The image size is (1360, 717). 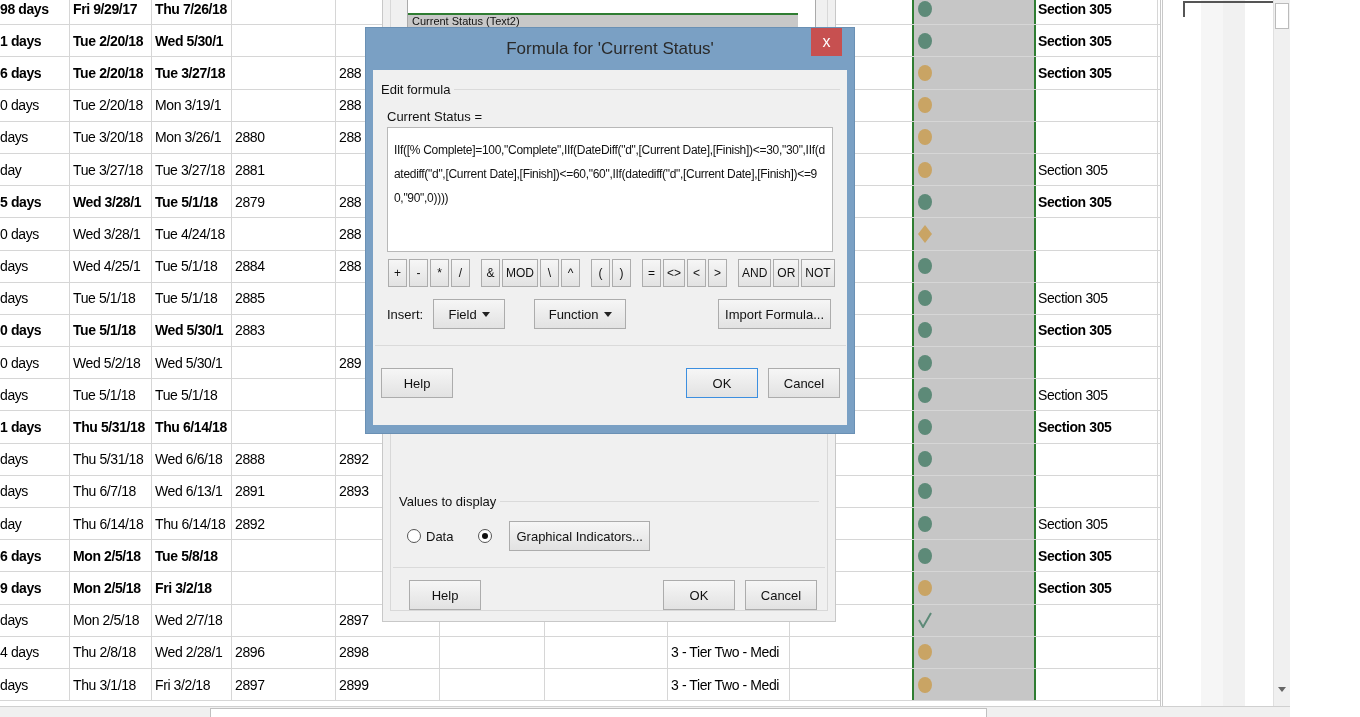 I want to click on table-cell: 4 days, so click(x=19, y=652).